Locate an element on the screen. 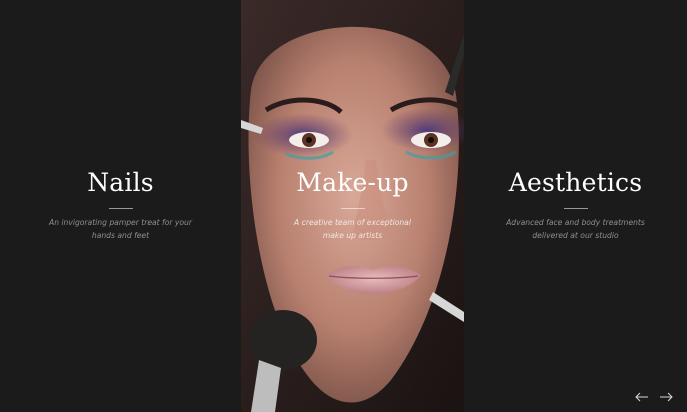 This screenshot has width=687, height=412. arrow-left-icon is located at coordinates (641, 397).